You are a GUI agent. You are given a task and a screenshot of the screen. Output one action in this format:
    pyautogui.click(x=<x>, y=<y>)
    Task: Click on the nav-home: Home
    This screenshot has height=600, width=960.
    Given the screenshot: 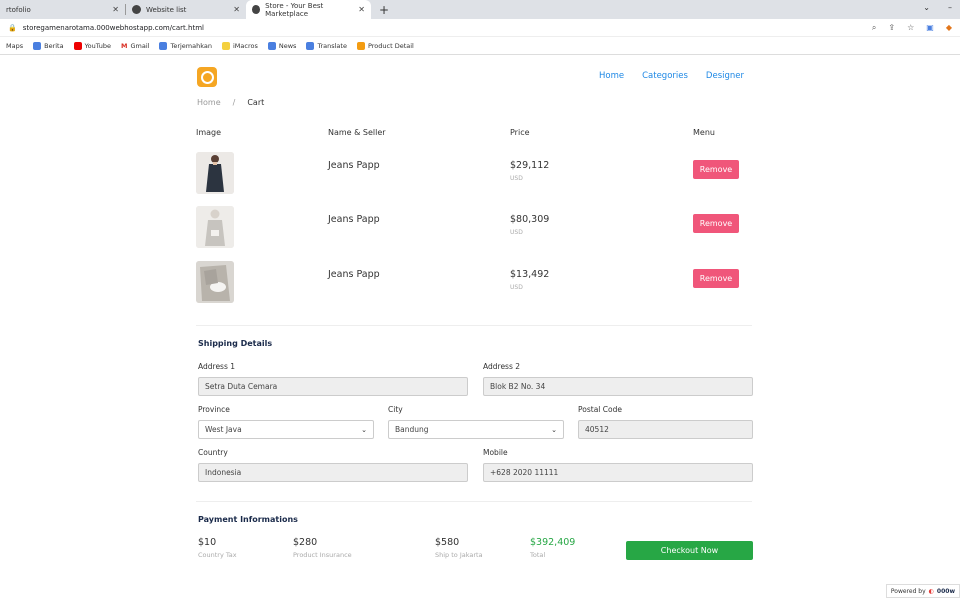 What is the action you would take?
    pyautogui.click(x=611, y=76)
    